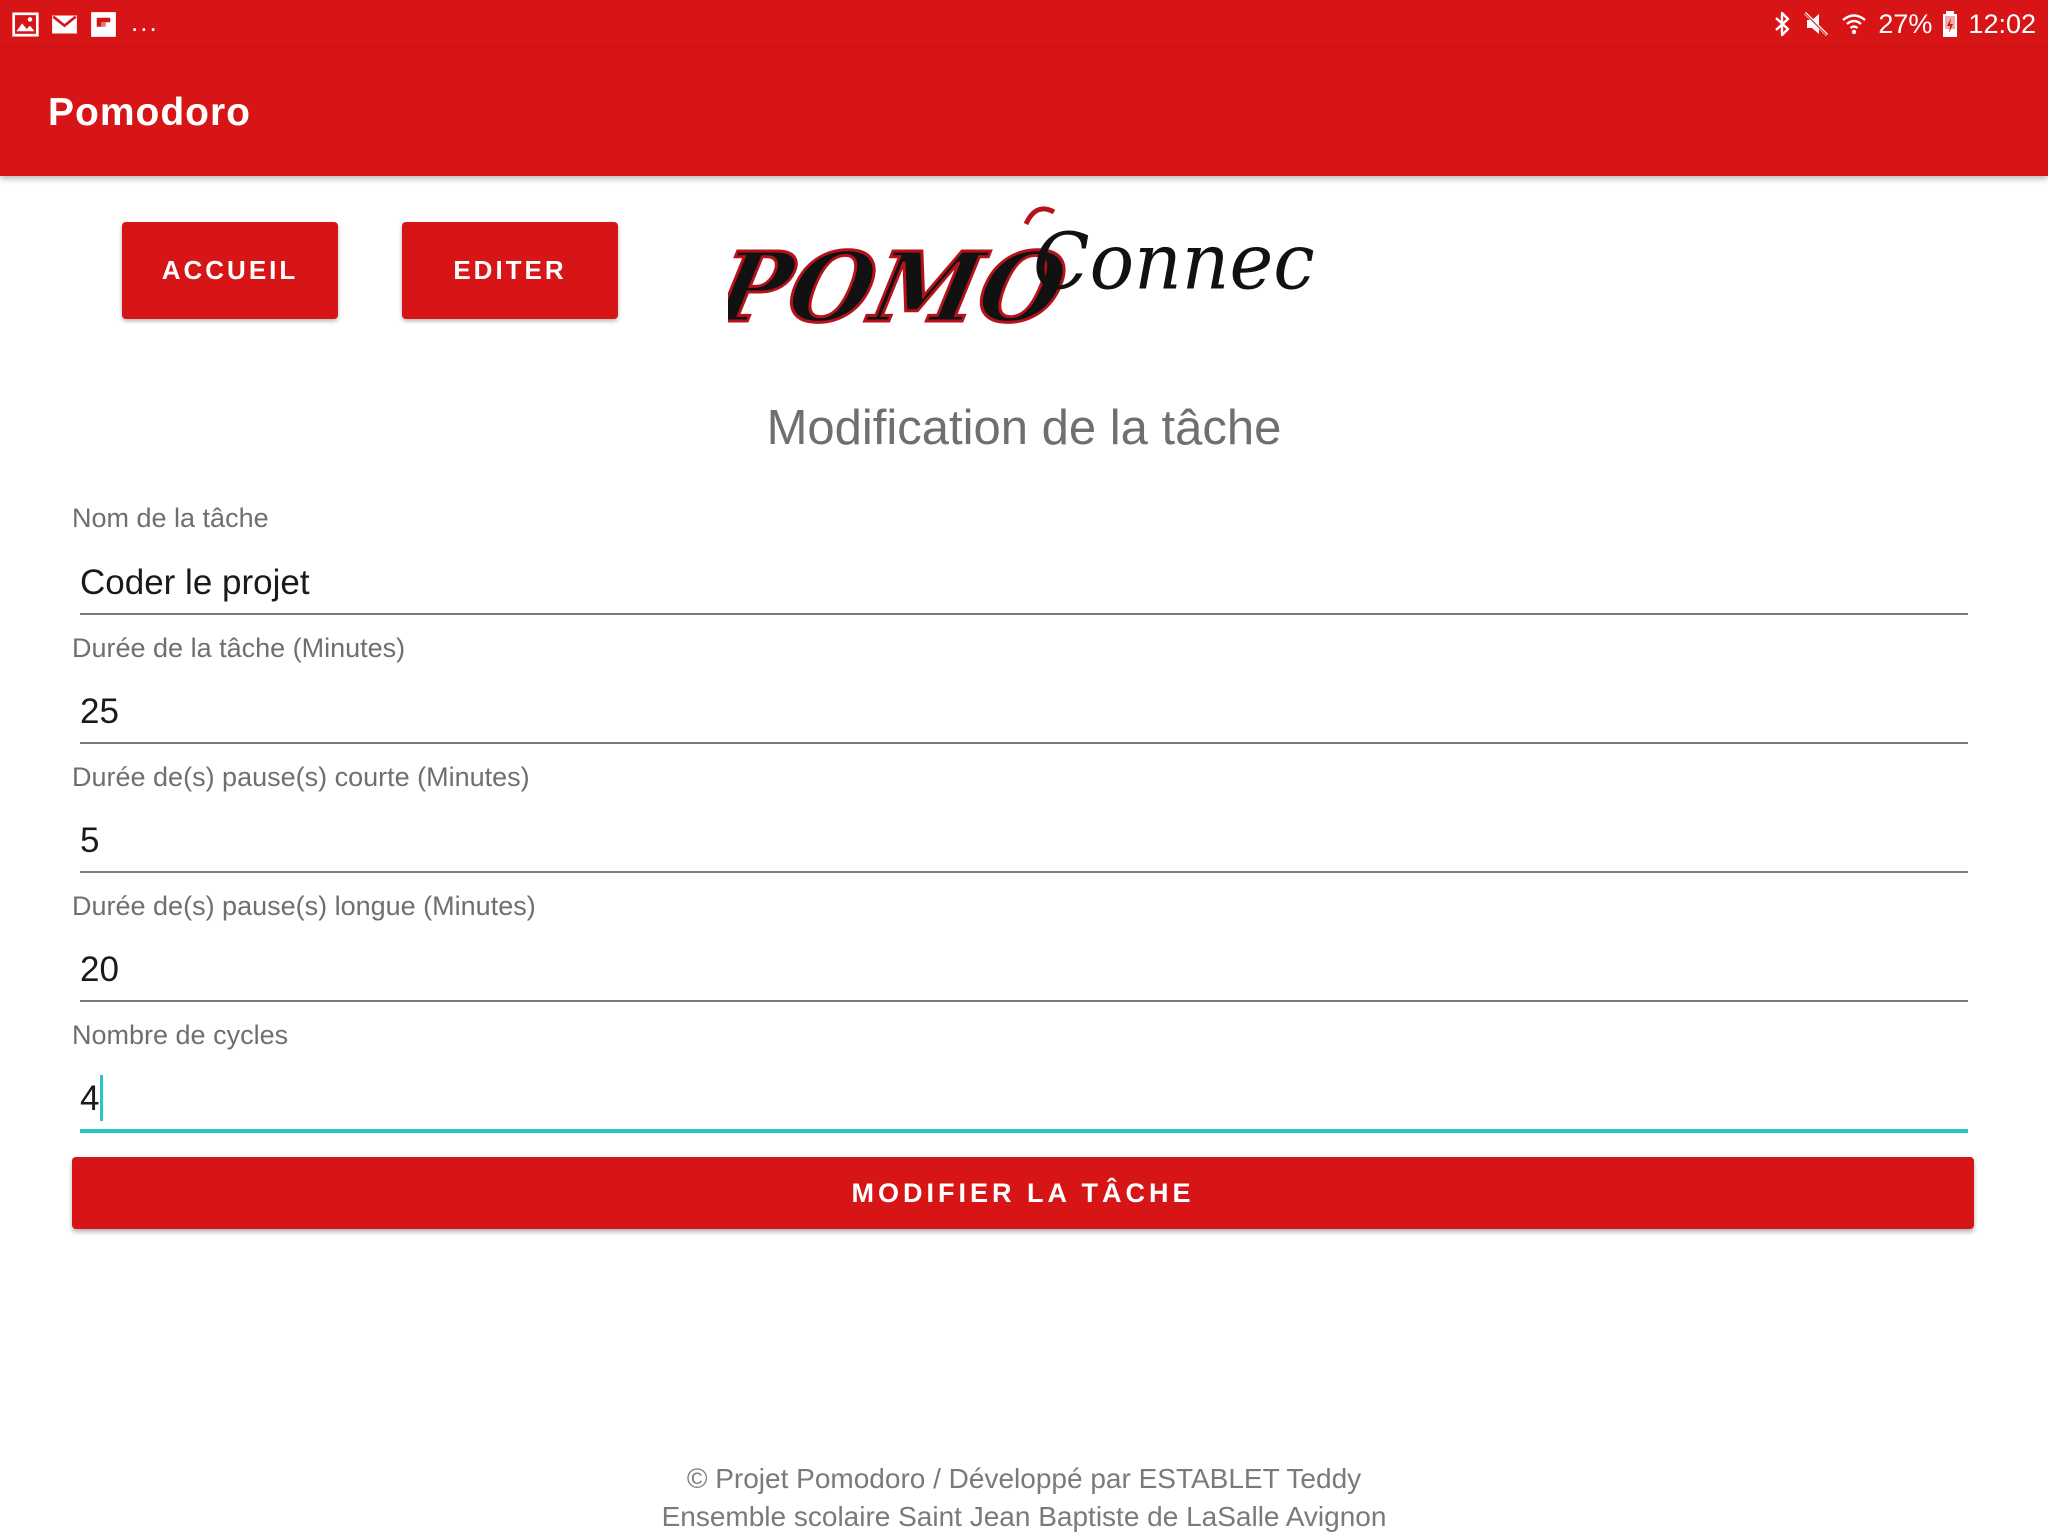 This screenshot has width=2048, height=1536. I want to click on short-break-label: Durée de(s) pause(s) courte (Minutes), so click(301, 777).